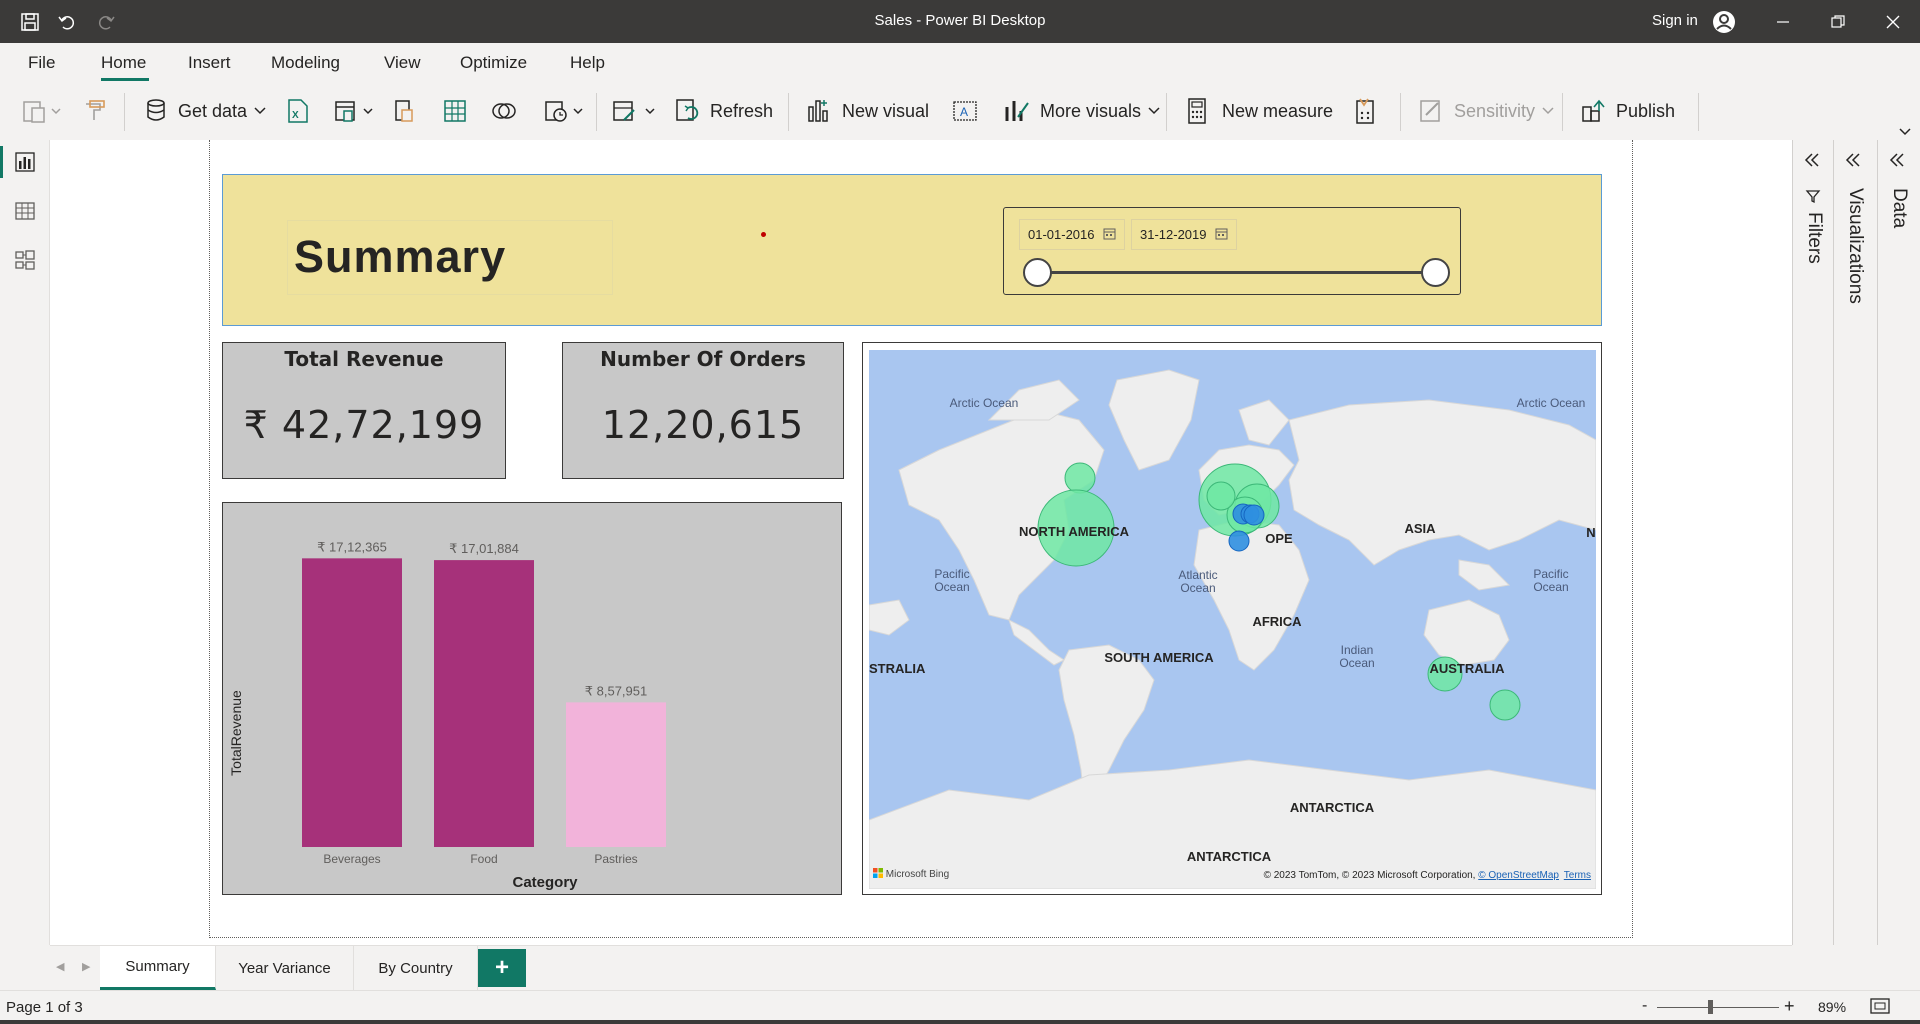 The height and width of the screenshot is (1024, 1920). What do you see at coordinates (545, 882) in the screenshot?
I see `x-axis-title: Category` at bounding box center [545, 882].